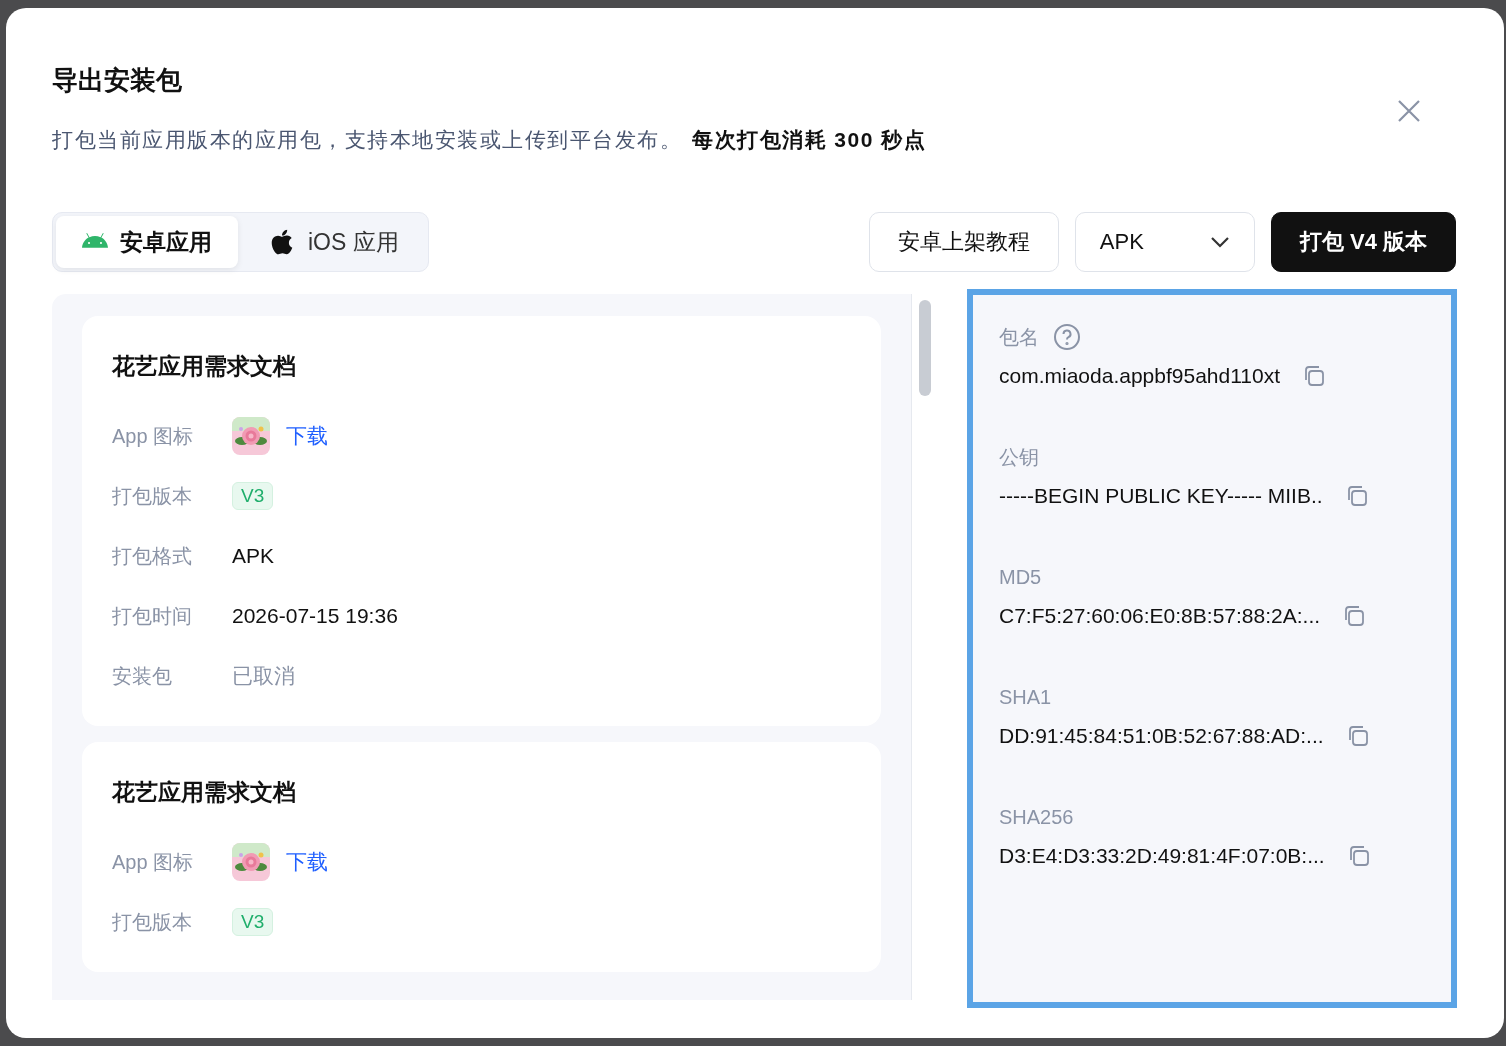  What do you see at coordinates (1363, 242) in the screenshot?
I see `build-button: 打包 V4 版本` at bounding box center [1363, 242].